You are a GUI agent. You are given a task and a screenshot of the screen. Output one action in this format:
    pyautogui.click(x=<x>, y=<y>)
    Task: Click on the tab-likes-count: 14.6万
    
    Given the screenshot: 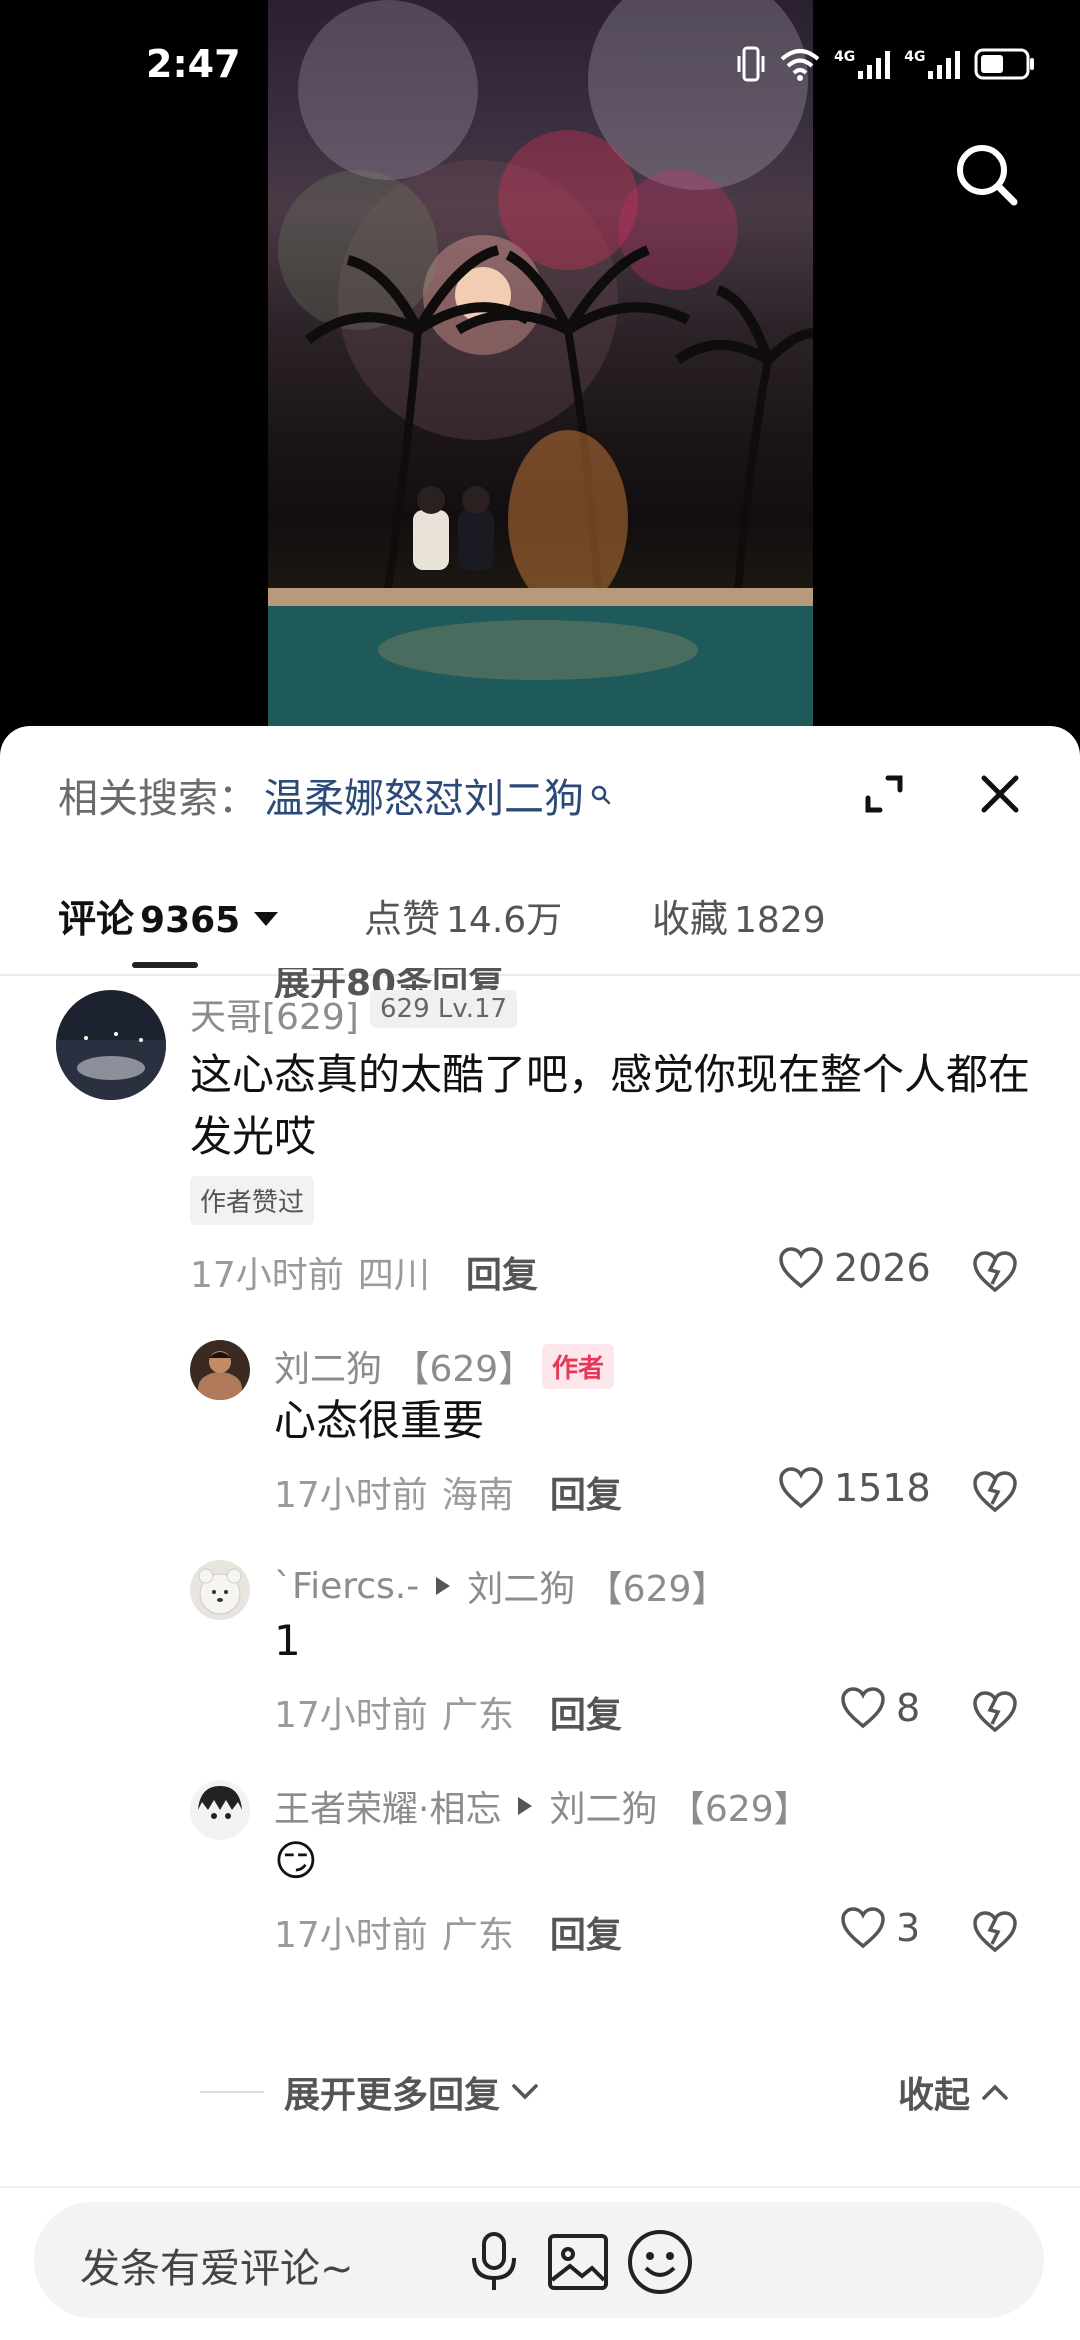 What is the action you would take?
    pyautogui.click(x=504, y=920)
    